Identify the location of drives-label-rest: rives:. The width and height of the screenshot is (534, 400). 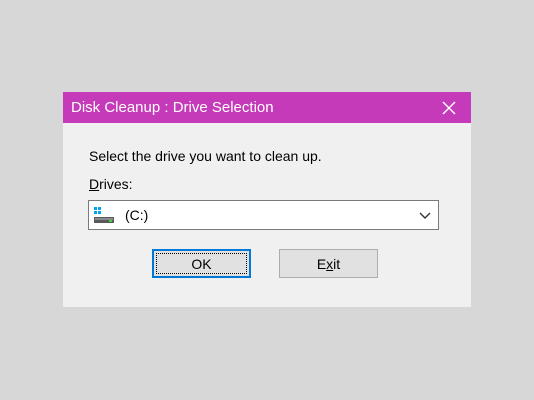
(116, 184).